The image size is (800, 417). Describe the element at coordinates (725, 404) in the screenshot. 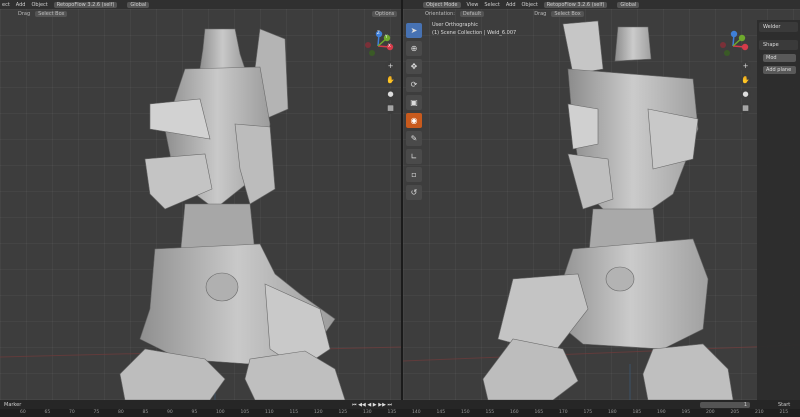

I see `current-frame-field: 1` at that location.